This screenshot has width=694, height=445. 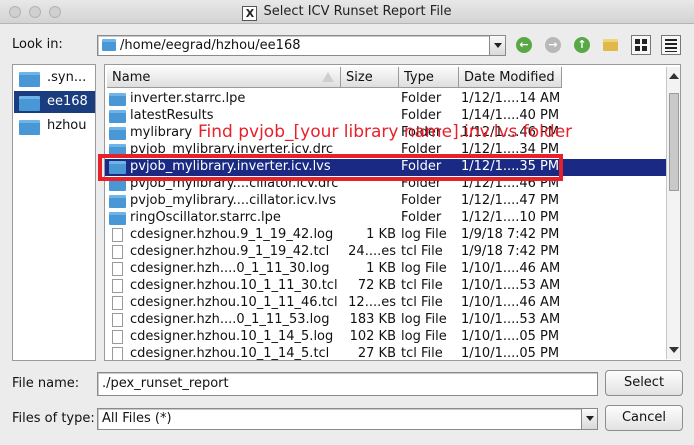 I want to click on column-header-date-modified: Date Modified, so click(x=510, y=77).